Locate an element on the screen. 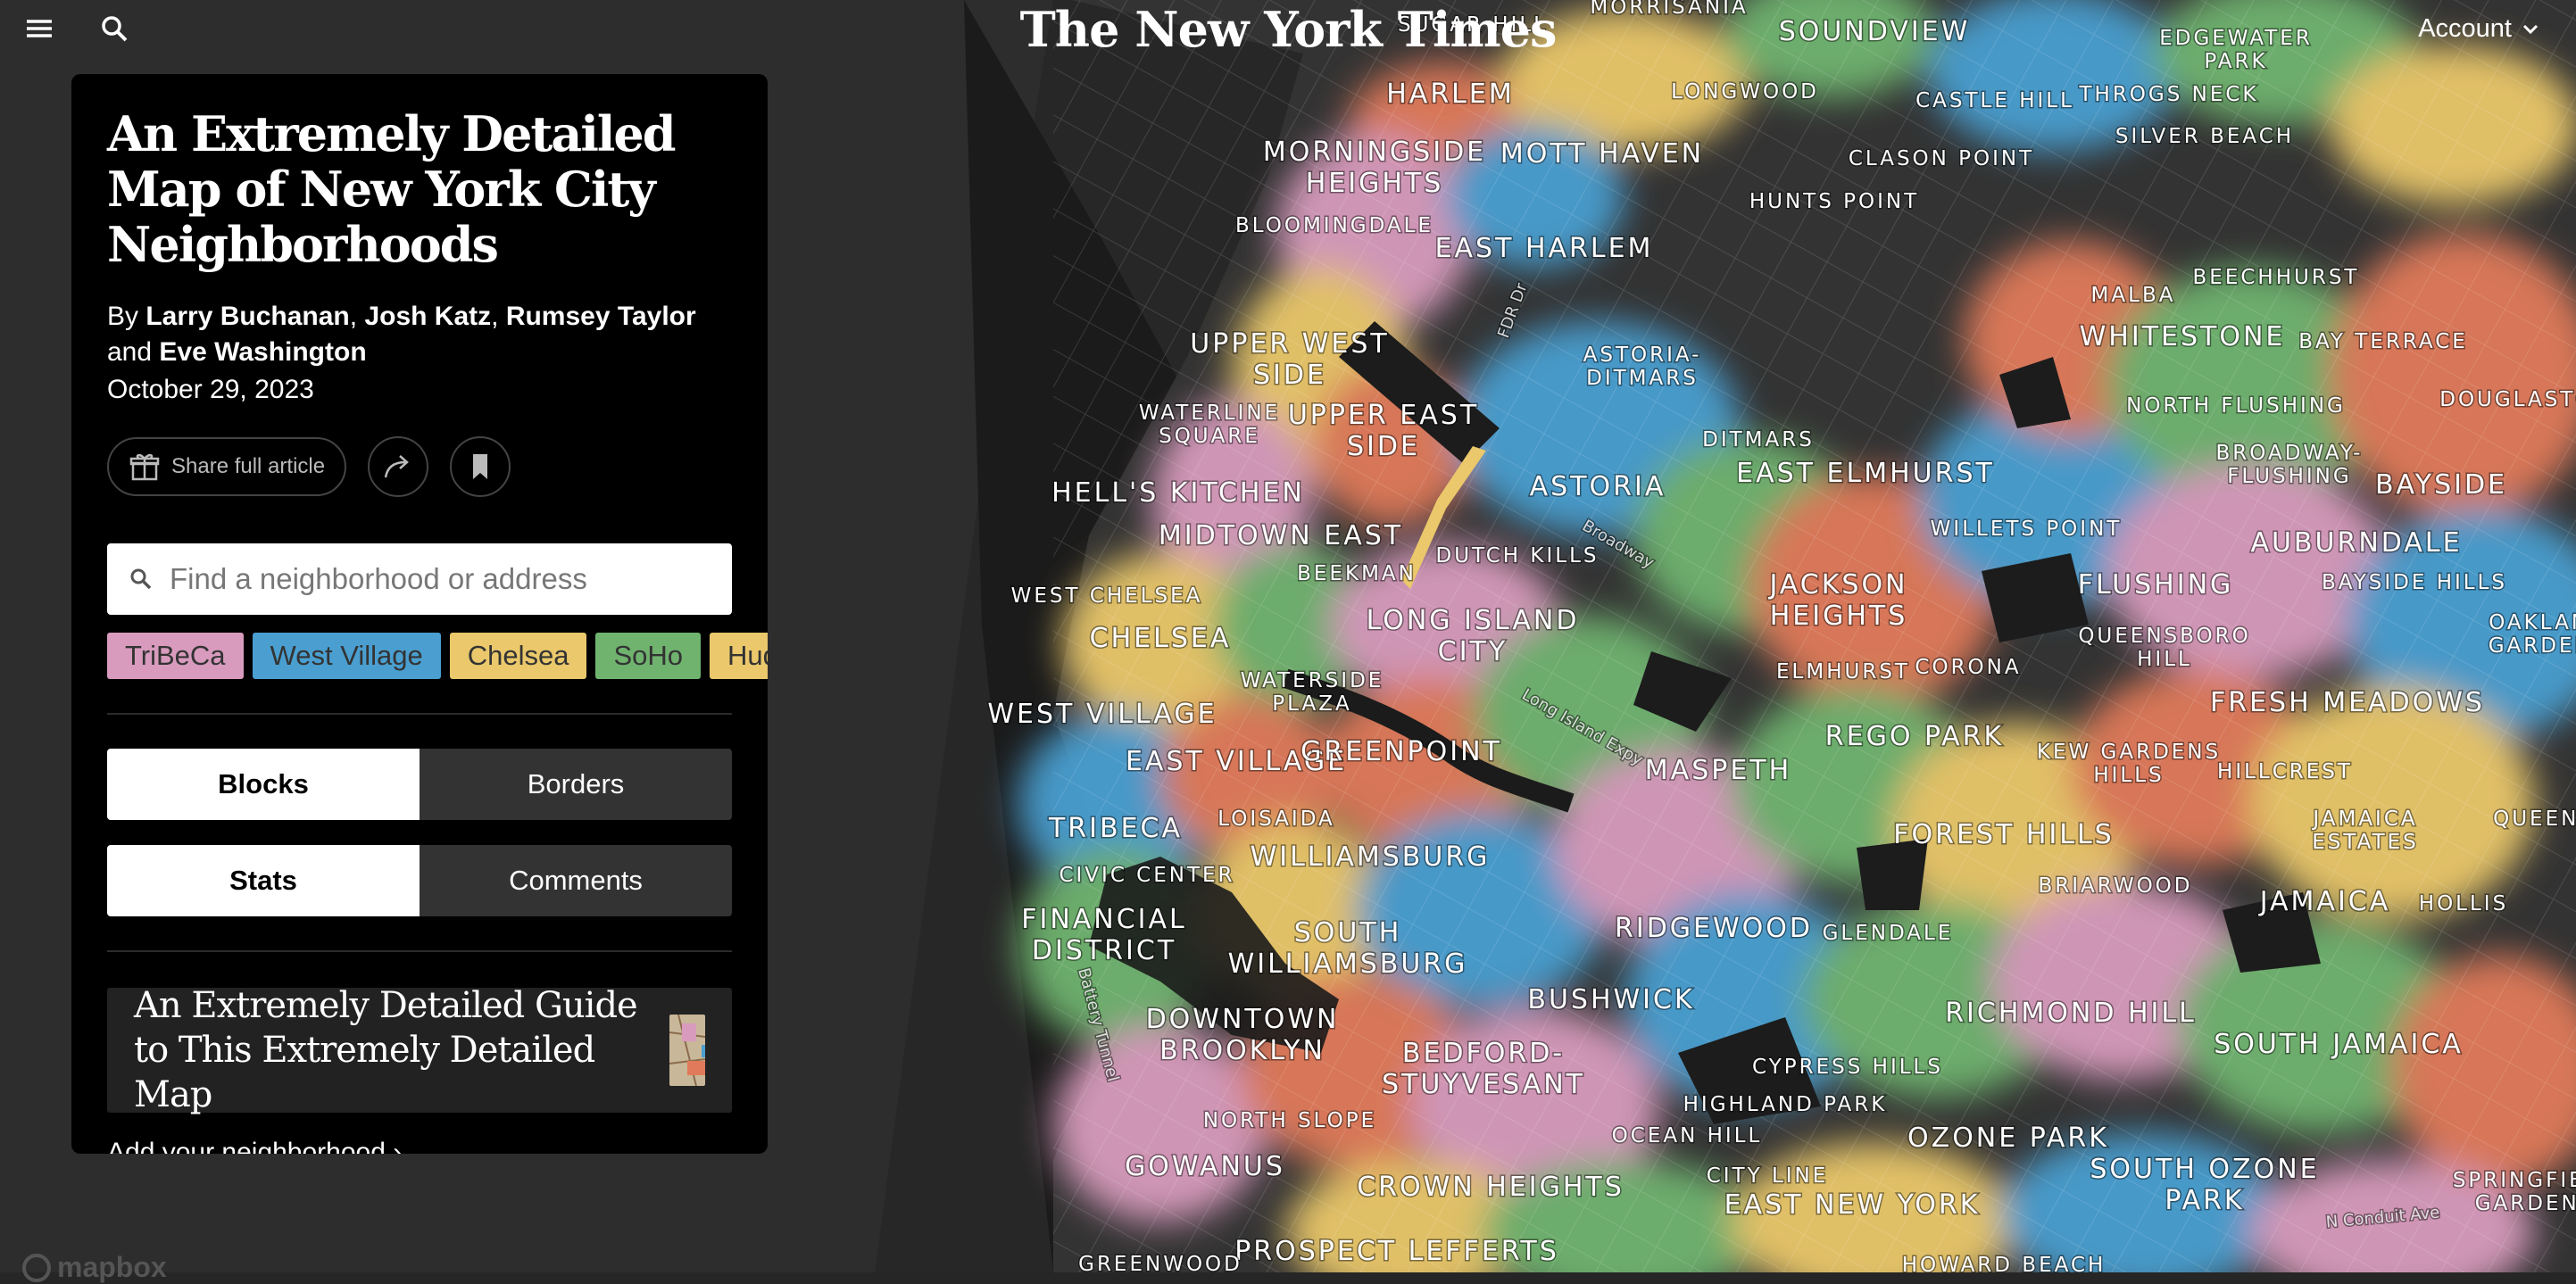  map-label: BEECHHURST is located at coordinates (2277, 277).